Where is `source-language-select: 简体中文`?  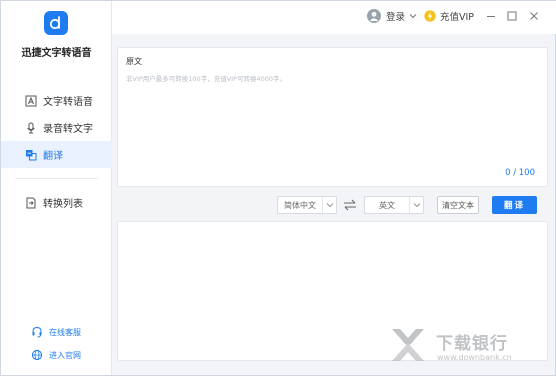 source-language-select: 简体中文 is located at coordinates (307, 205).